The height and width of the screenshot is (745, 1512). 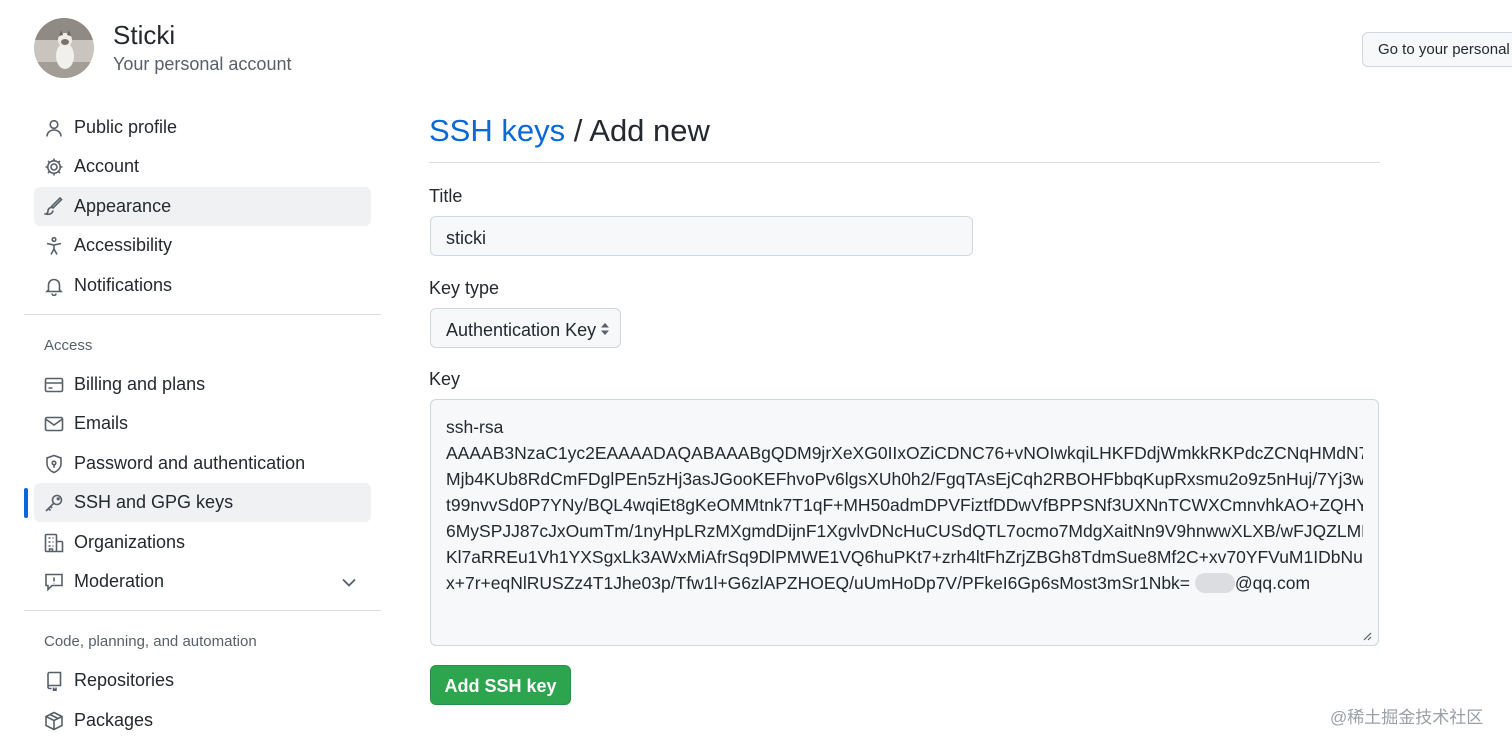 What do you see at coordinates (464, 288) in the screenshot?
I see `key-type-label: Key type` at bounding box center [464, 288].